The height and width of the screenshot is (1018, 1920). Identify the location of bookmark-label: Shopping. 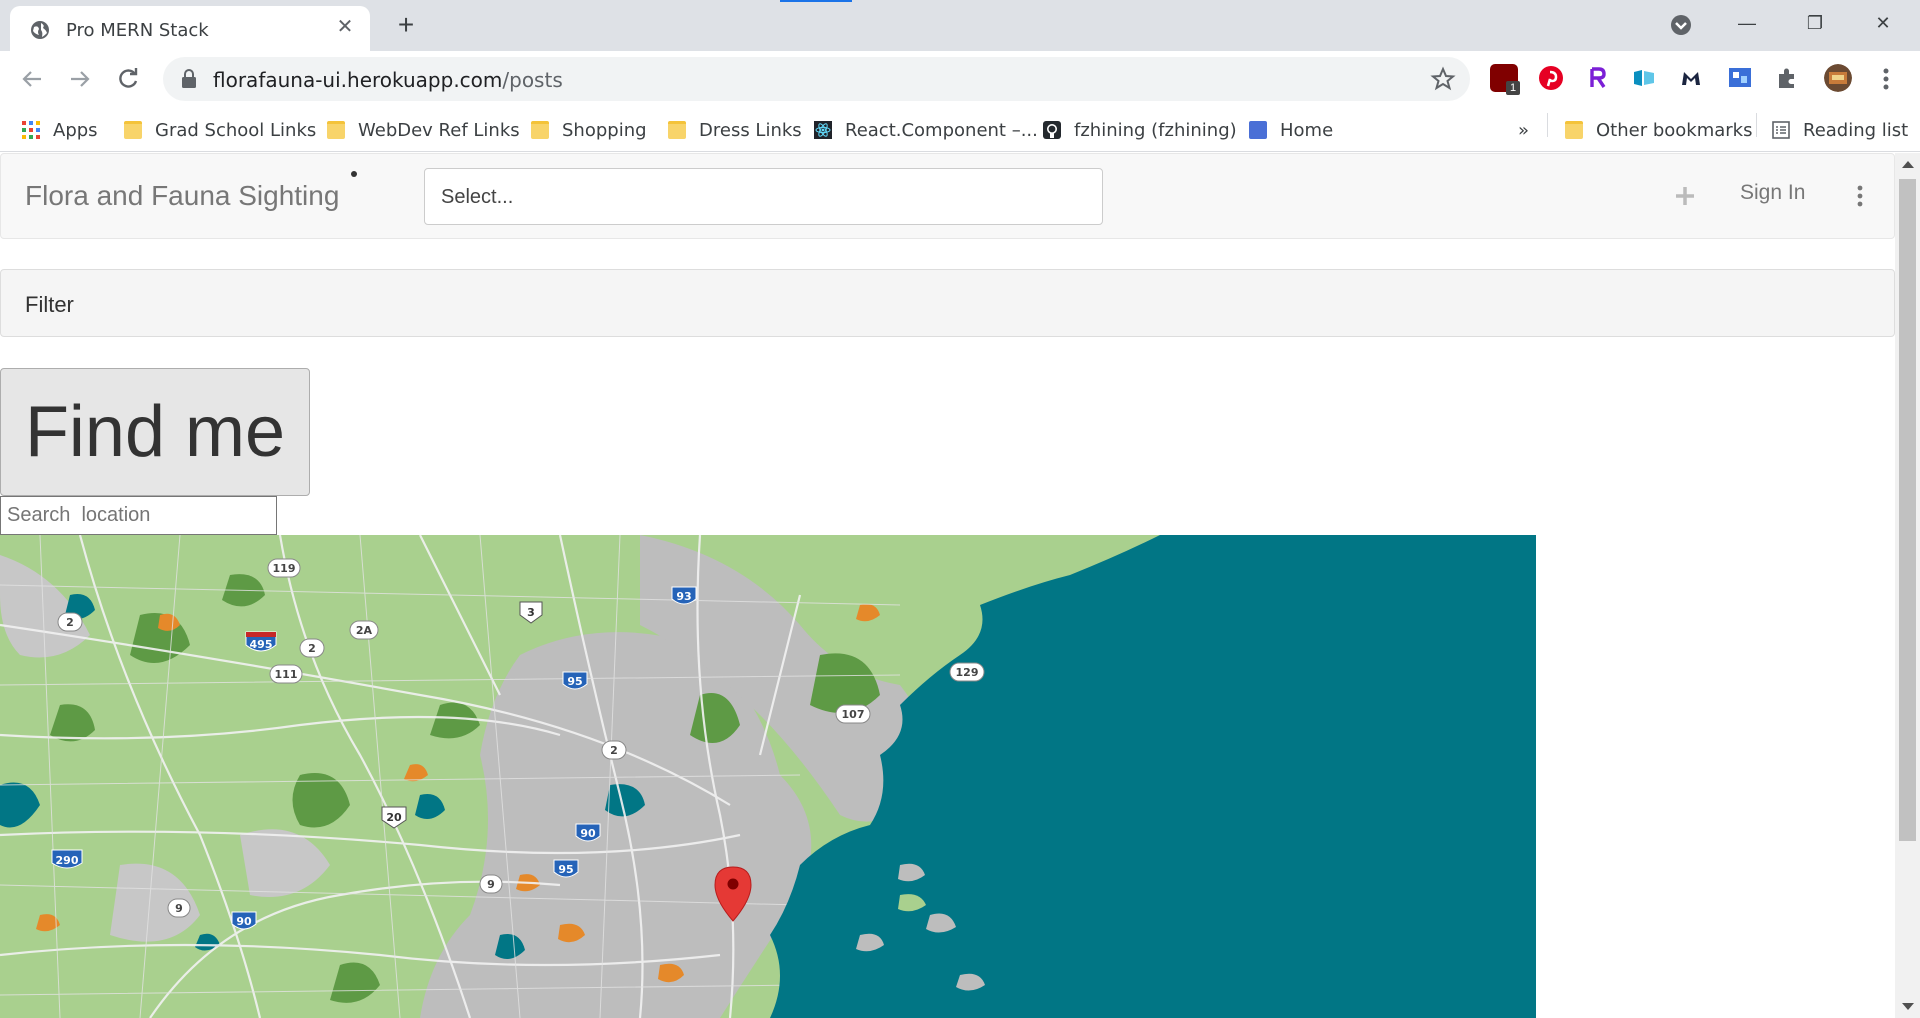
(604, 130).